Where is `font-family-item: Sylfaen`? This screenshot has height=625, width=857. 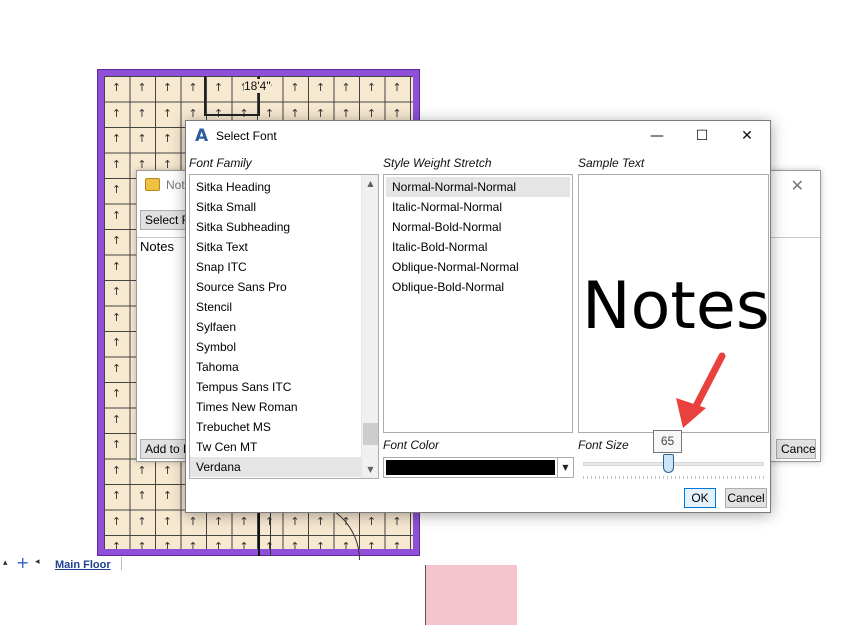
font-family-item: Sylfaen is located at coordinates (276, 327).